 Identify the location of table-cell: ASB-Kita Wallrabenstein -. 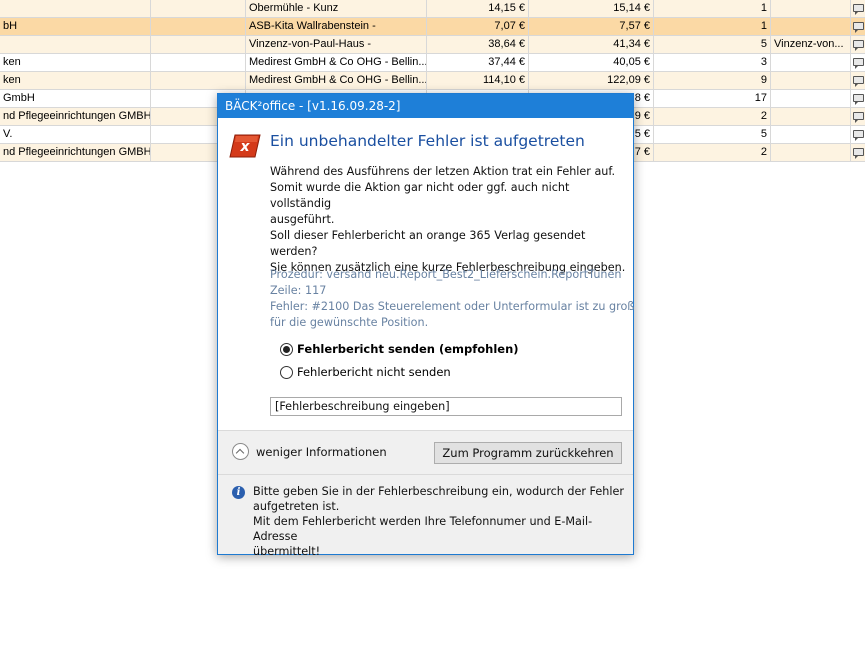
(336, 27).